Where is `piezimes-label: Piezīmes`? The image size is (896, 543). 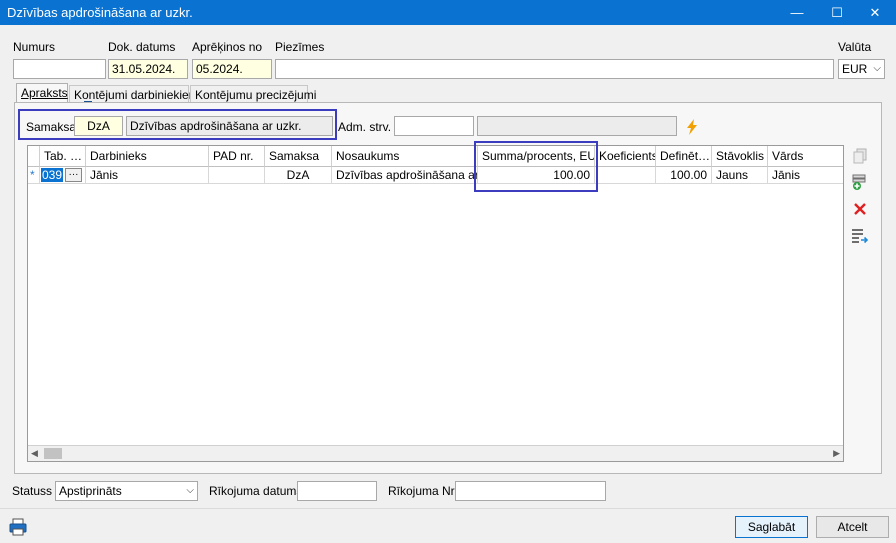
piezimes-label: Piezīmes is located at coordinates (300, 47).